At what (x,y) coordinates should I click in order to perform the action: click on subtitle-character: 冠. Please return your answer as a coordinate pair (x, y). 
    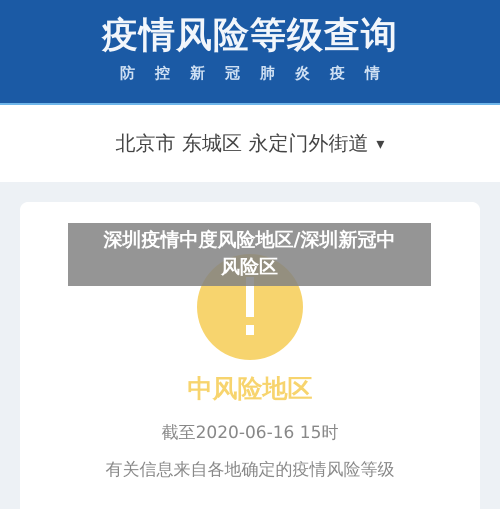
    Looking at the image, I should click on (232, 73).